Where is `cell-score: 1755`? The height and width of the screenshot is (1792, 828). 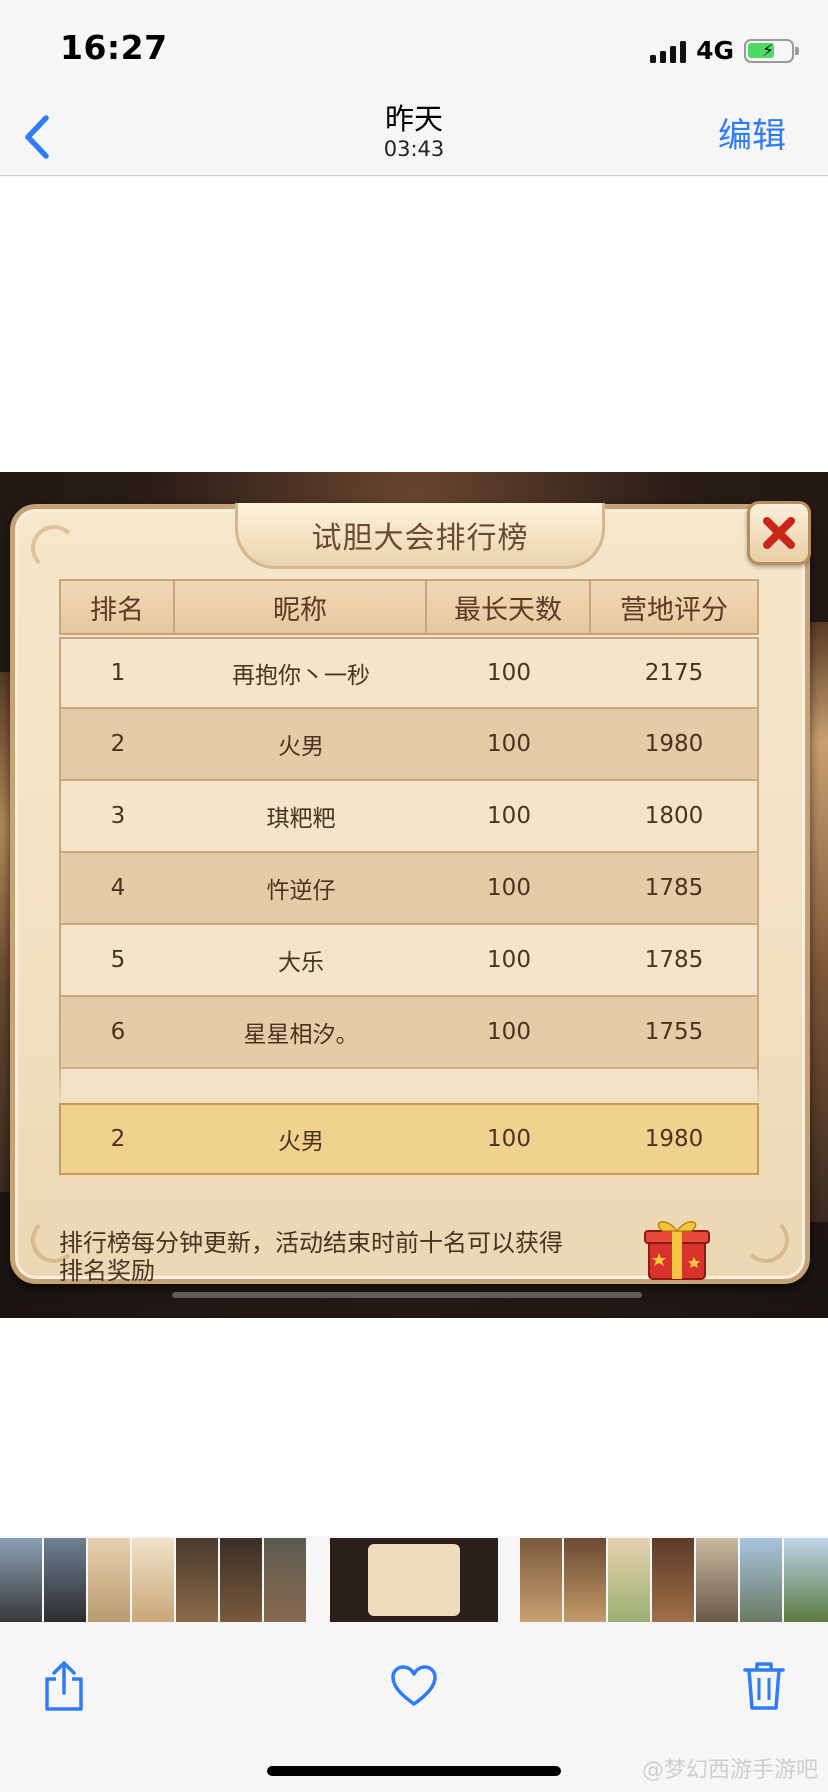 cell-score: 1755 is located at coordinates (674, 1032).